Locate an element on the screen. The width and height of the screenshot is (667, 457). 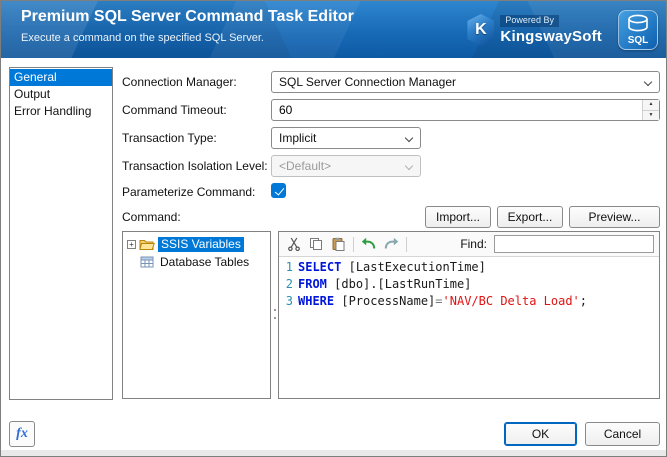
find-input is located at coordinates (574, 244).